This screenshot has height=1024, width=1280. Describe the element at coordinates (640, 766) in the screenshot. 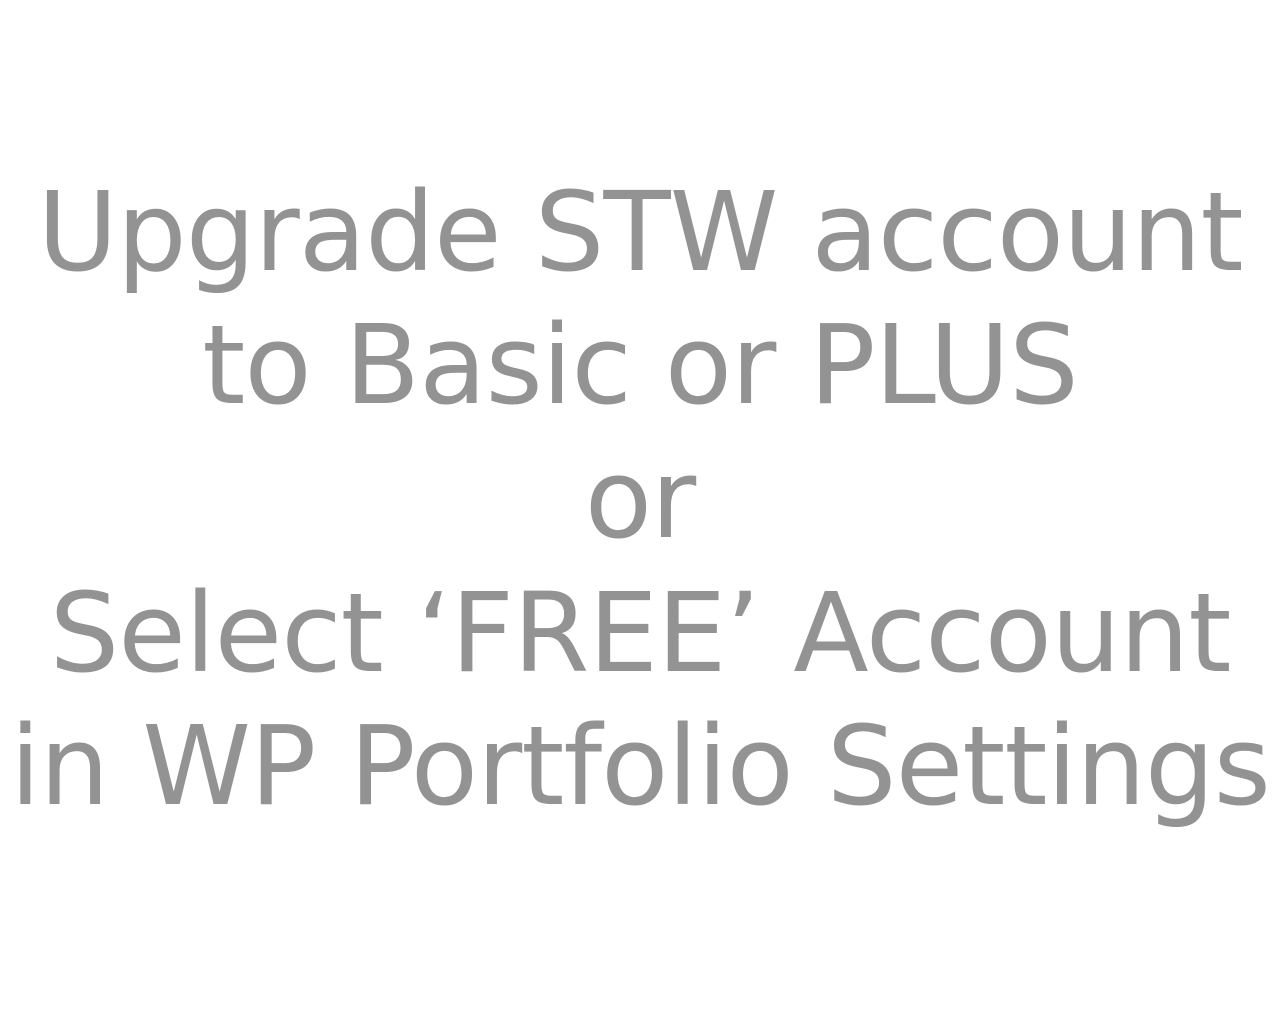

I see `notice-line-5: in WP Portfolio Settings` at that location.